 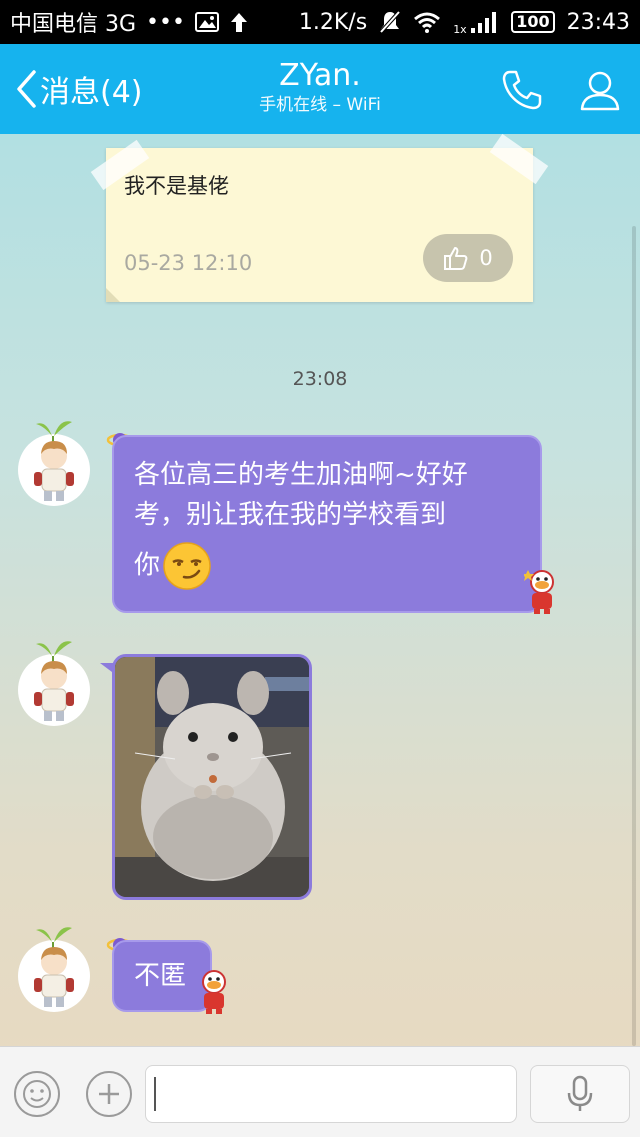 I want to click on battery-indicator: 100, so click(x=533, y=22).